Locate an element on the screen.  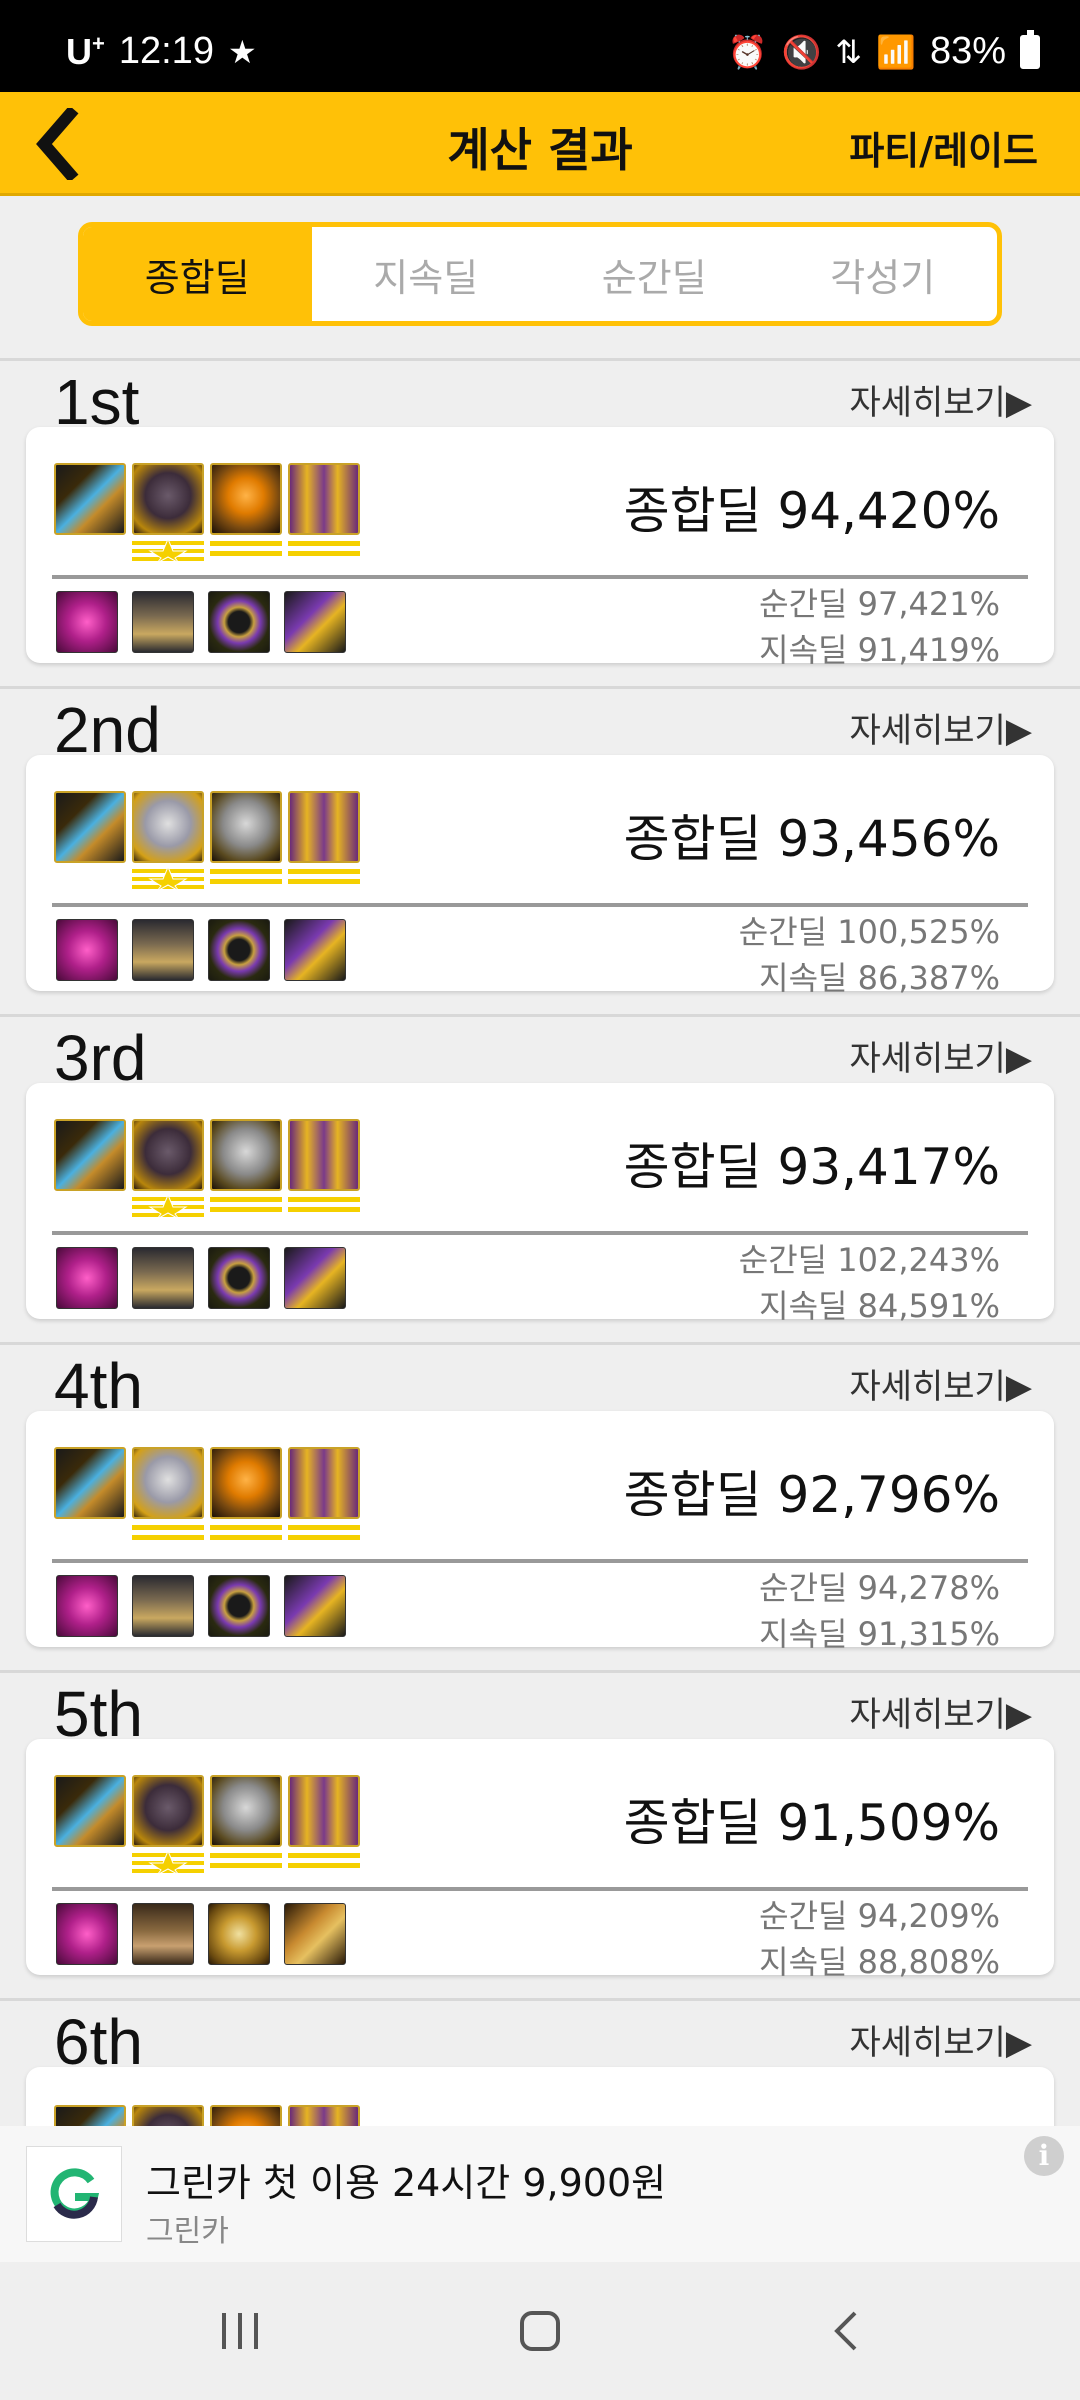
rank-section: 6th 자세히보기▶ is located at coordinates (540, 2063).